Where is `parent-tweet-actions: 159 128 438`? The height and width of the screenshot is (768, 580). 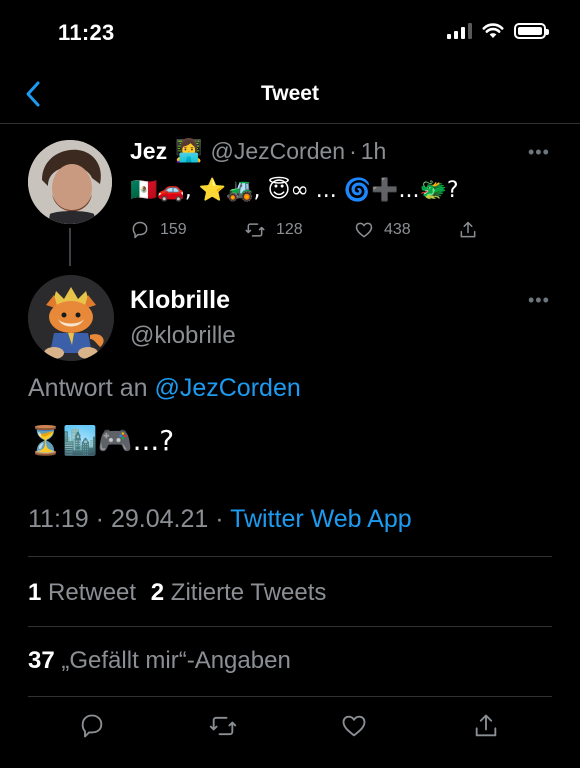 parent-tweet-actions: 159 128 438 is located at coordinates (304, 230).